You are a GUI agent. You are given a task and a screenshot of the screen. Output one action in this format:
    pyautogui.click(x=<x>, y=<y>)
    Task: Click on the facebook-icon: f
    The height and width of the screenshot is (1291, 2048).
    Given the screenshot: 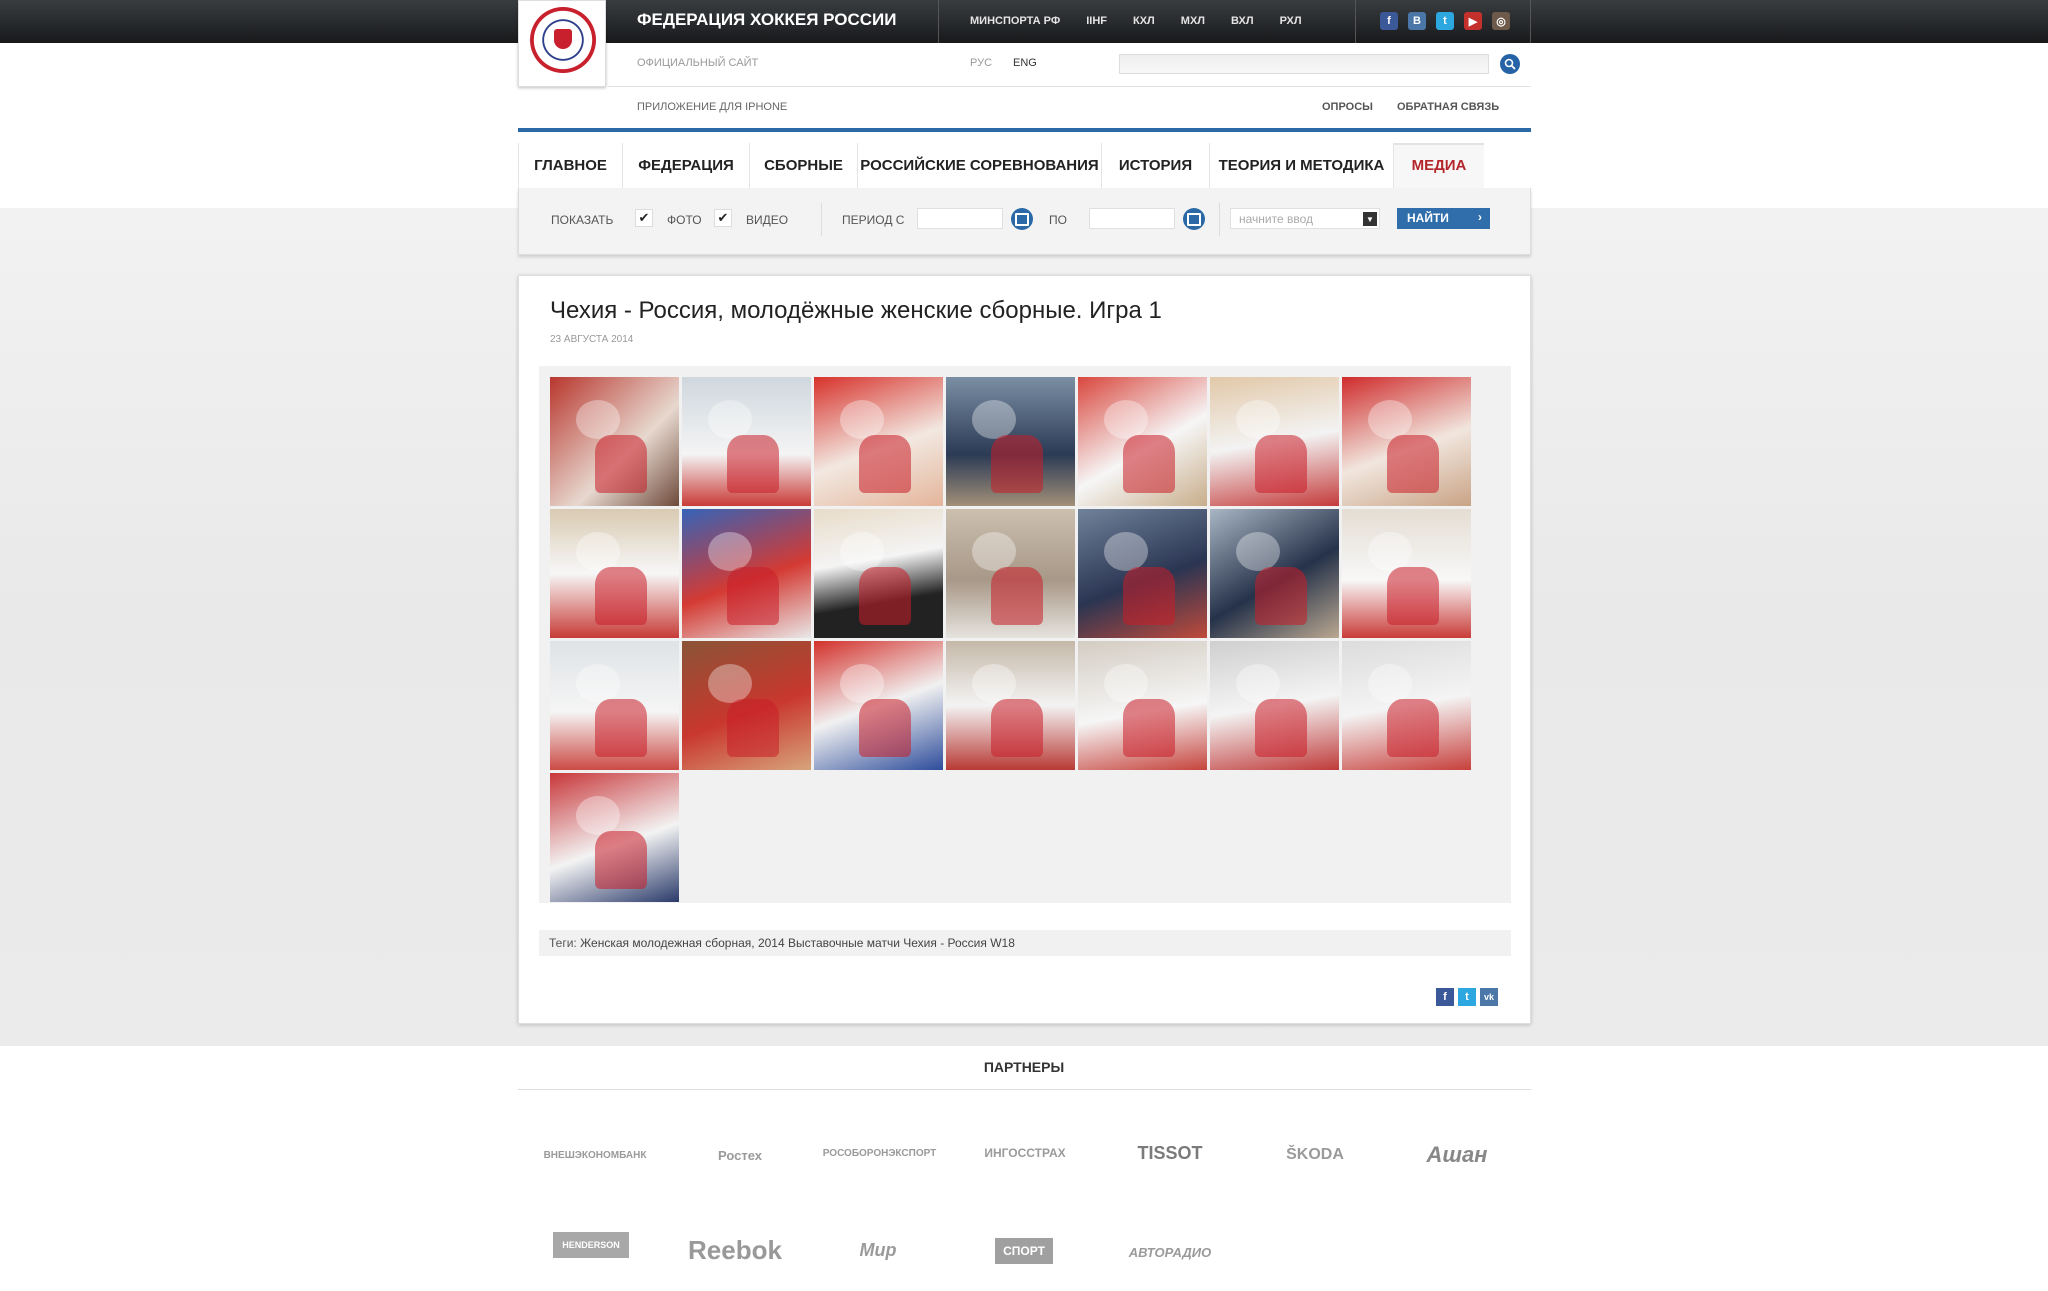 What is the action you would take?
    pyautogui.click(x=1389, y=21)
    